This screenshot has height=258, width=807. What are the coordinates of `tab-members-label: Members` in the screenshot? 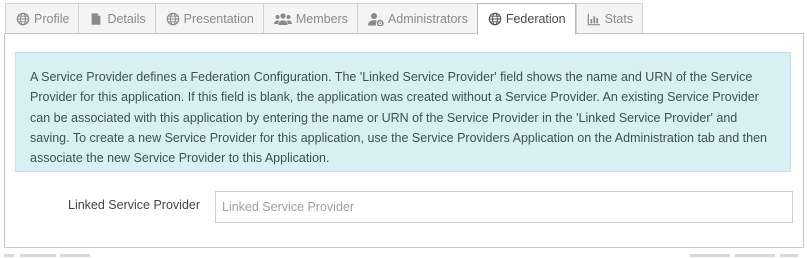 It's located at (321, 18).